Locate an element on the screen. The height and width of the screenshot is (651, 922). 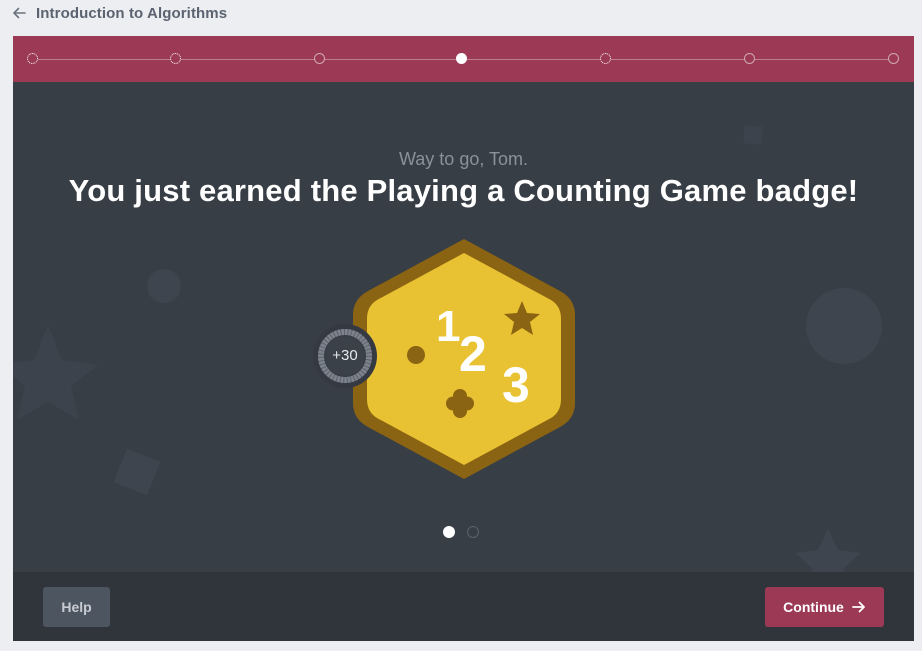
points-label: +30 is located at coordinates (345, 355).